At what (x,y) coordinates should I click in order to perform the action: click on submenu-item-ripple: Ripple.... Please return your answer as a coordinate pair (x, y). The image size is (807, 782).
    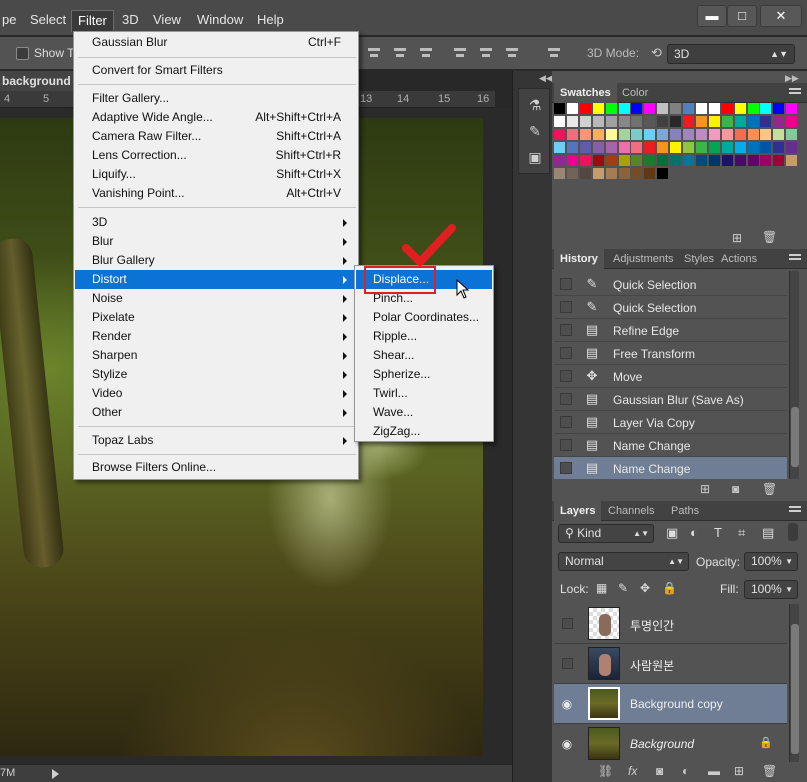
    Looking at the image, I should click on (424, 336).